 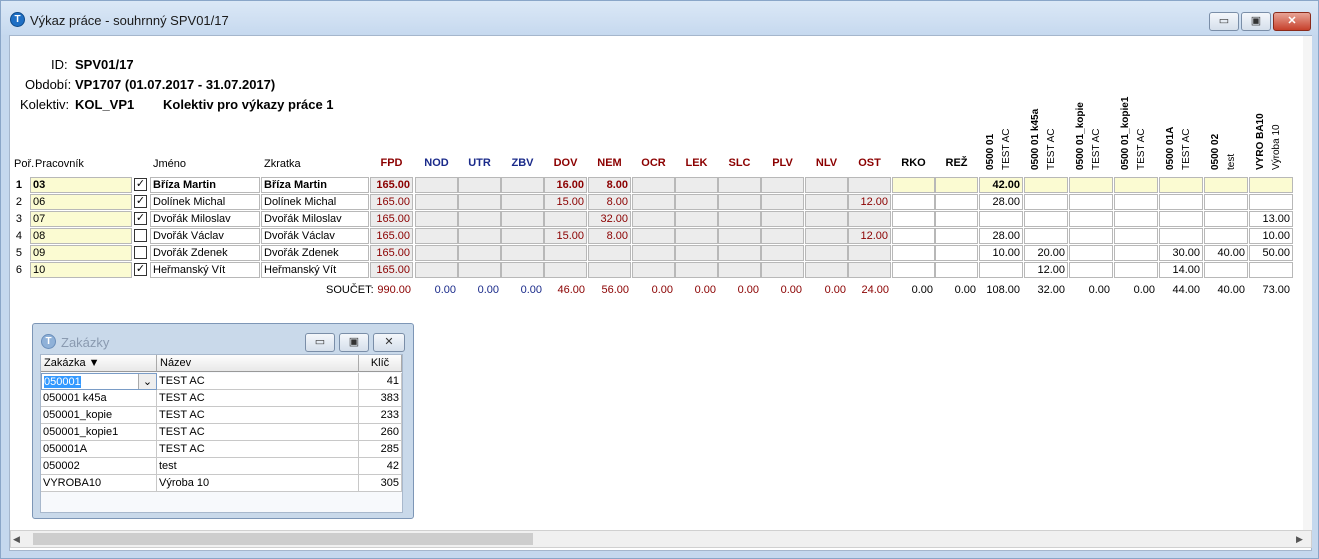 I want to click on zakazky-close-button: ✕, so click(x=389, y=342).